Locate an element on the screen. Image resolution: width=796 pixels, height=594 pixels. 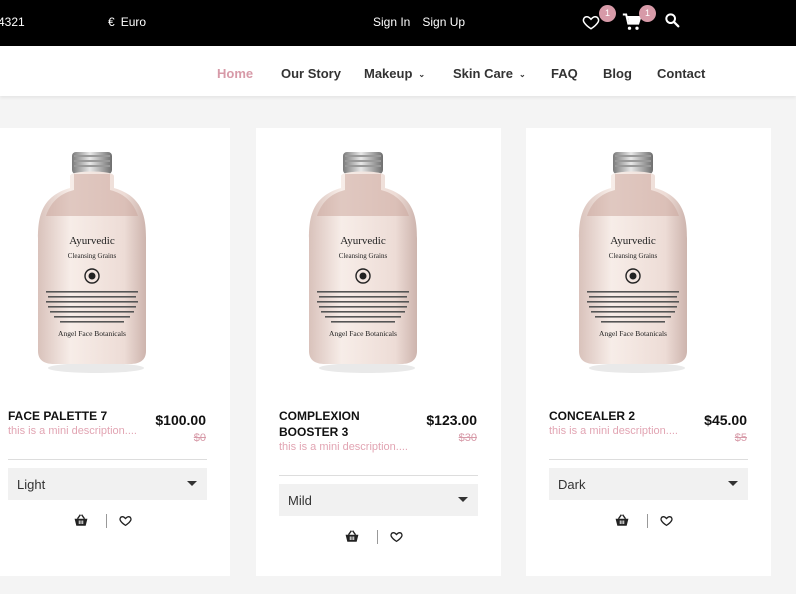
auth-links: Sign In Sign Up is located at coordinates (425, 22).